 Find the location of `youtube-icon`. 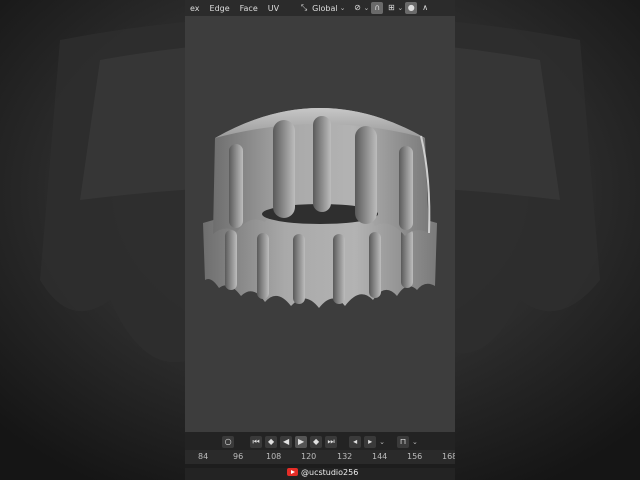

youtube-icon is located at coordinates (292, 472).